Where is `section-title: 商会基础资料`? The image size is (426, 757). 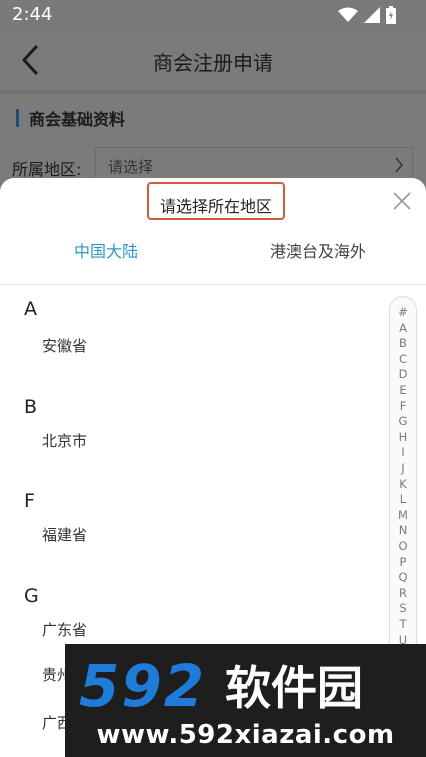
section-title: 商会基础资料 is located at coordinates (77, 119).